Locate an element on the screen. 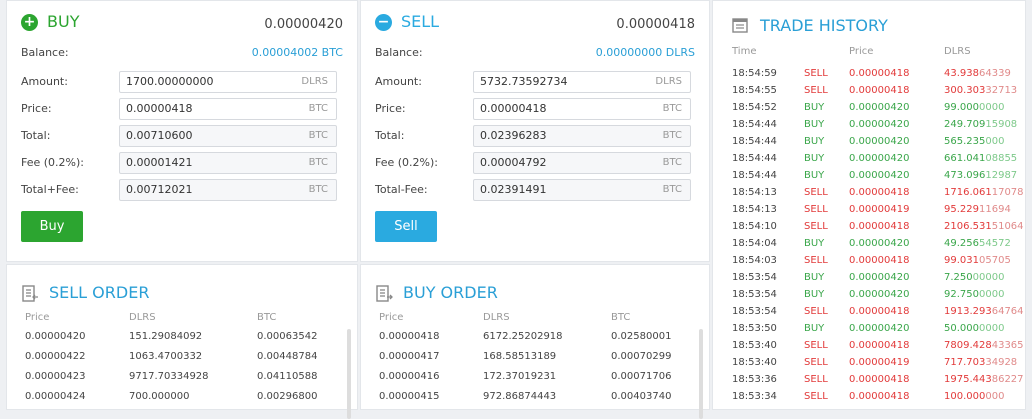 This screenshot has width=1032, height=419. order-cell: 0.00000424 is located at coordinates (55, 396).